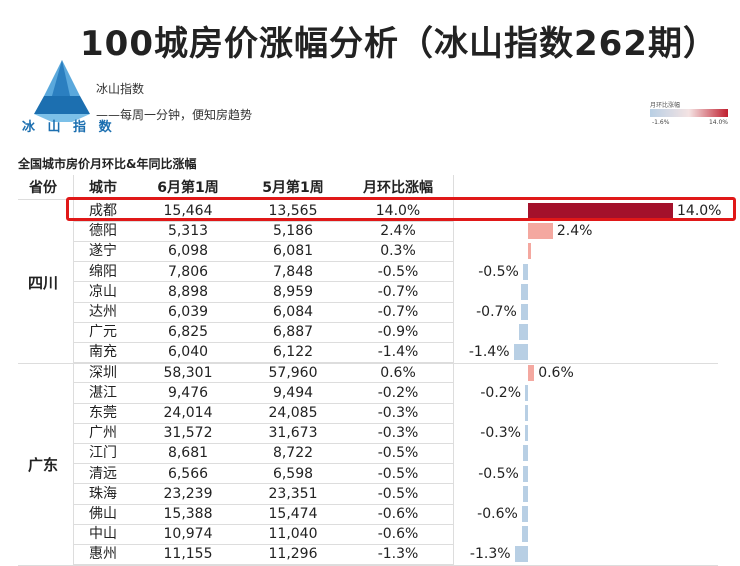  Describe the element at coordinates (293, 514) in the screenshot. I see `may-price-cell: 15,474` at that location.